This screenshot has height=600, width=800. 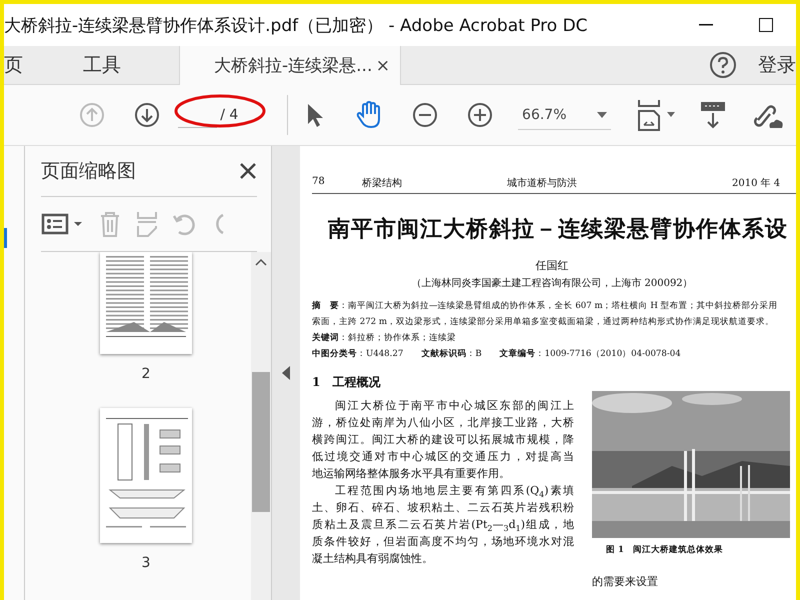 What do you see at coordinates (261, 262) in the screenshot?
I see `up-caret-icon` at bounding box center [261, 262].